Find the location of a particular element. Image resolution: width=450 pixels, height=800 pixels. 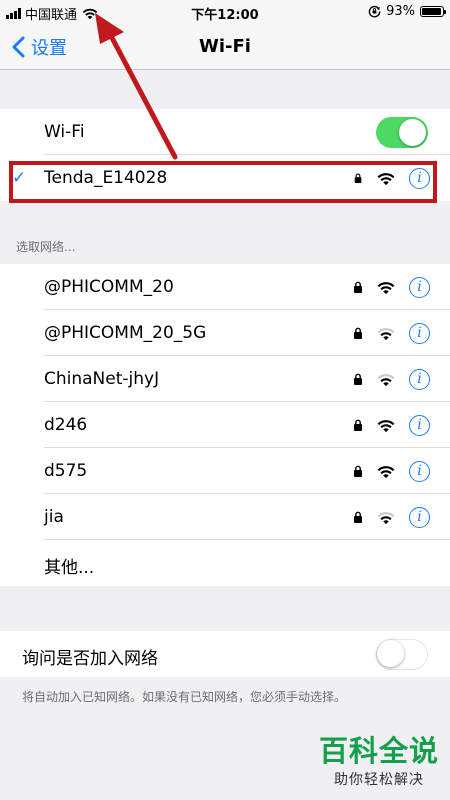

back-label: 设置 is located at coordinates (49, 48).